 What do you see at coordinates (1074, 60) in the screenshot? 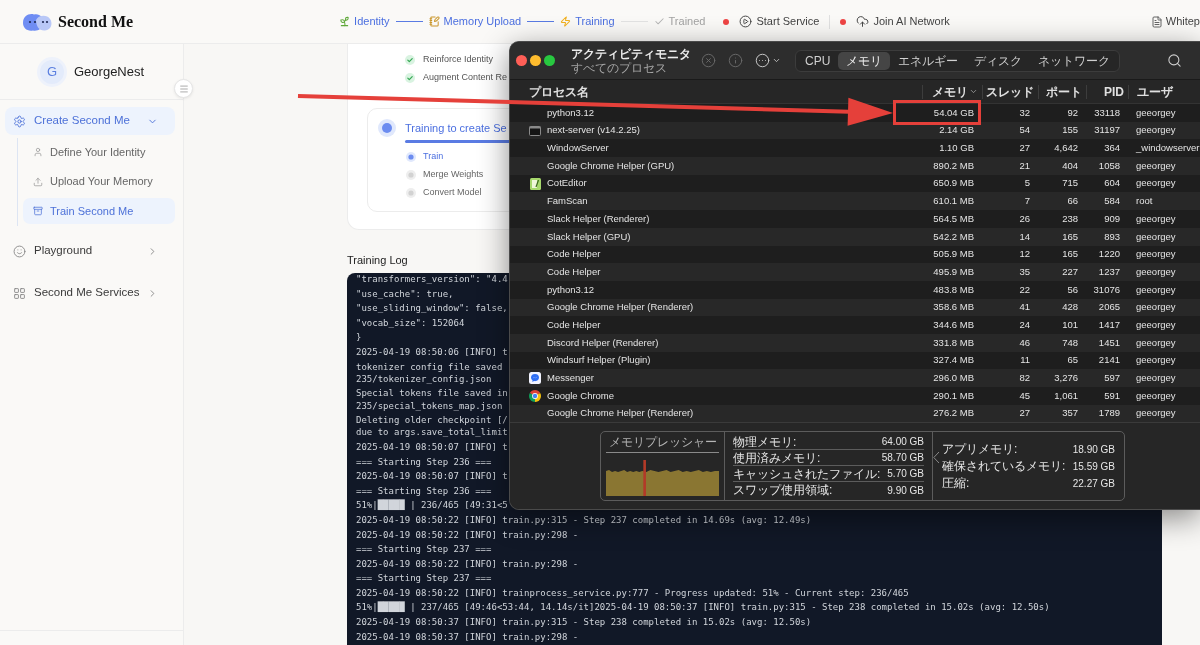
I see `tab: ネットワーク` at bounding box center [1074, 60].